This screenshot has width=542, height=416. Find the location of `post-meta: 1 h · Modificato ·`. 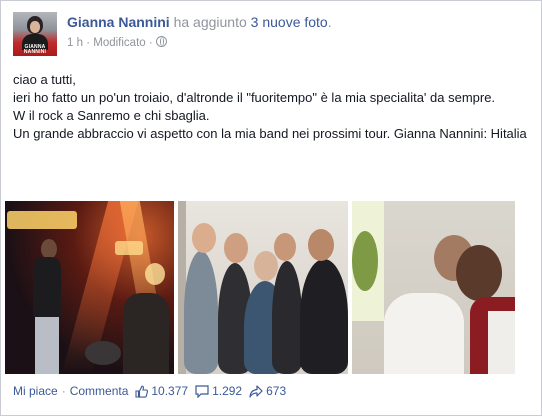

post-meta: 1 h · Modificato · is located at coordinates (117, 42).